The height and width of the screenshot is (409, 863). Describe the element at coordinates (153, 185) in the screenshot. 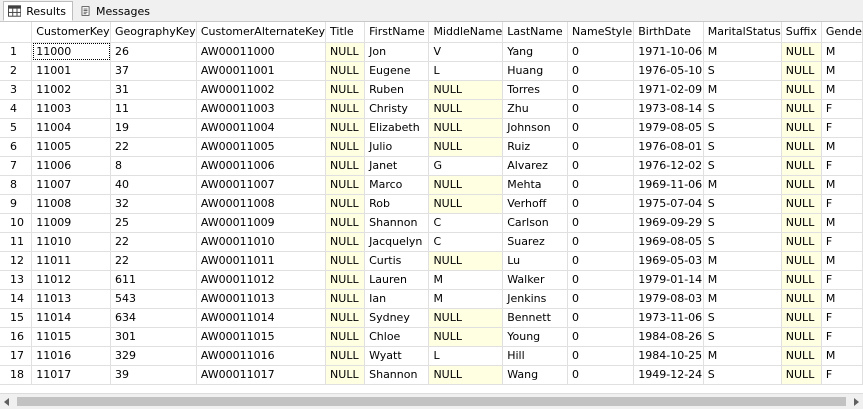

I see `cell-geographykey: 40` at that location.